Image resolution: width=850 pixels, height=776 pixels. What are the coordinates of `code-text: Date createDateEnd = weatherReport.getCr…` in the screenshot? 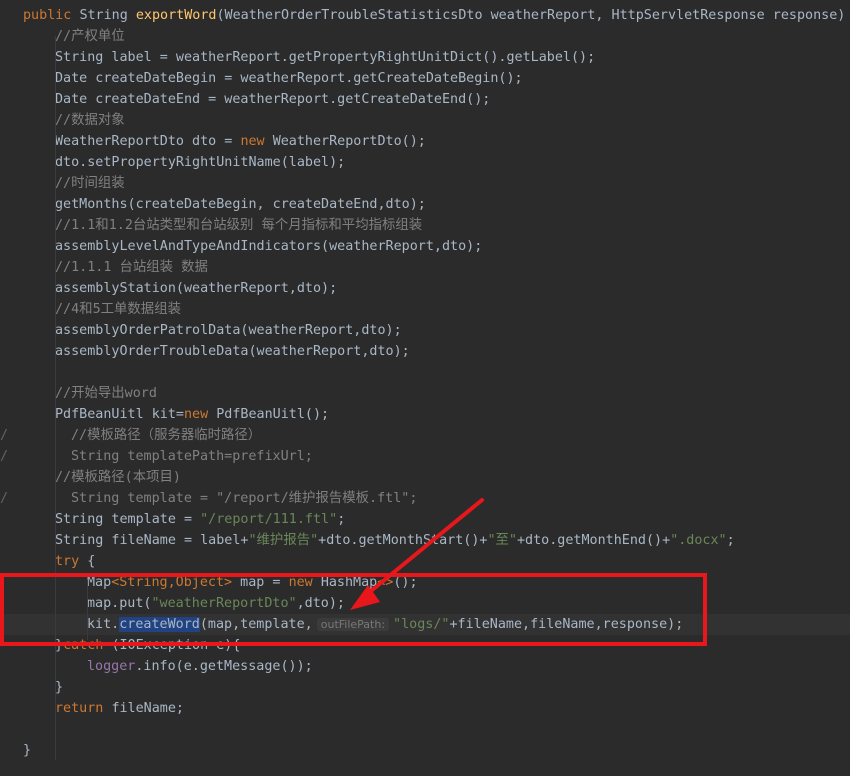 It's located at (272, 99).